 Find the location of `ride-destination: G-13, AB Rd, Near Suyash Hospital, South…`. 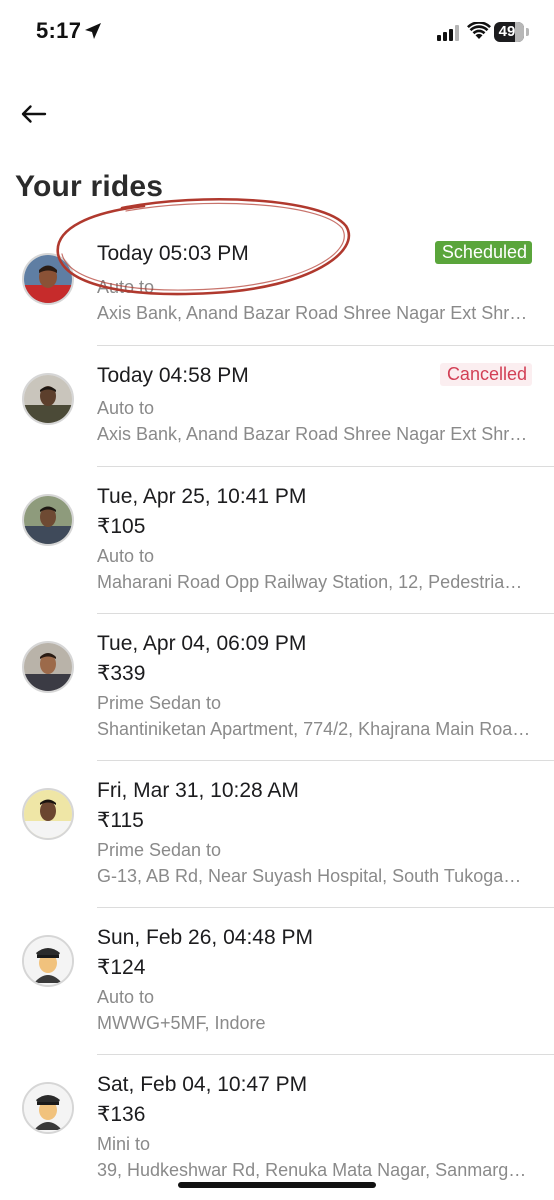

ride-destination: G-13, AB Rd, Near Suyash Hospital, South… is located at coordinates (314, 876).